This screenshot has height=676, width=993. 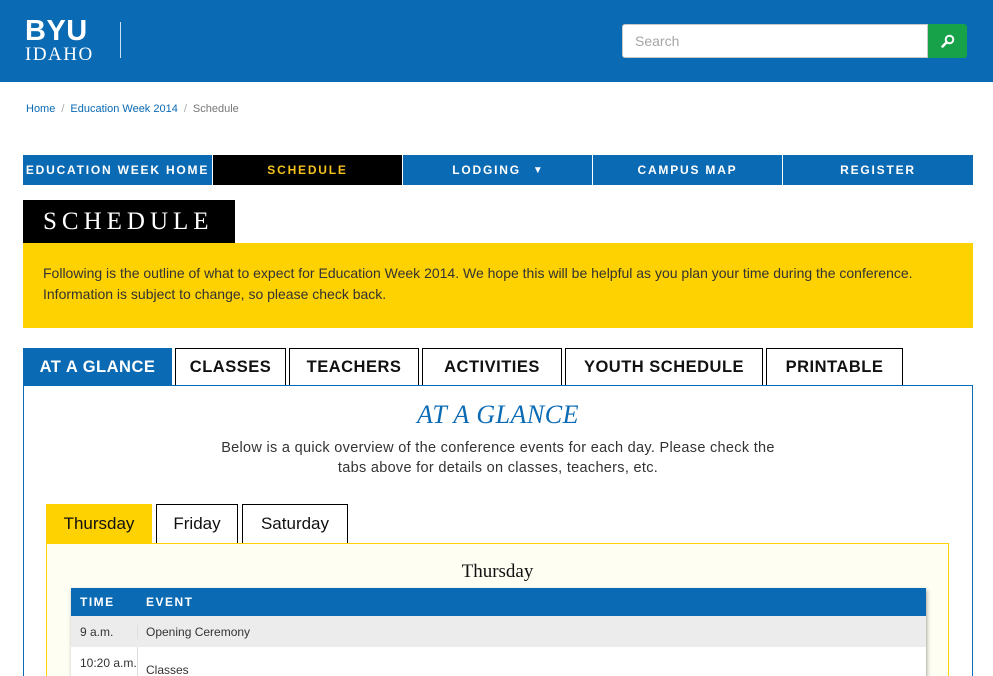 I want to click on tab-activities: ACTIVITIES, so click(x=492, y=367).